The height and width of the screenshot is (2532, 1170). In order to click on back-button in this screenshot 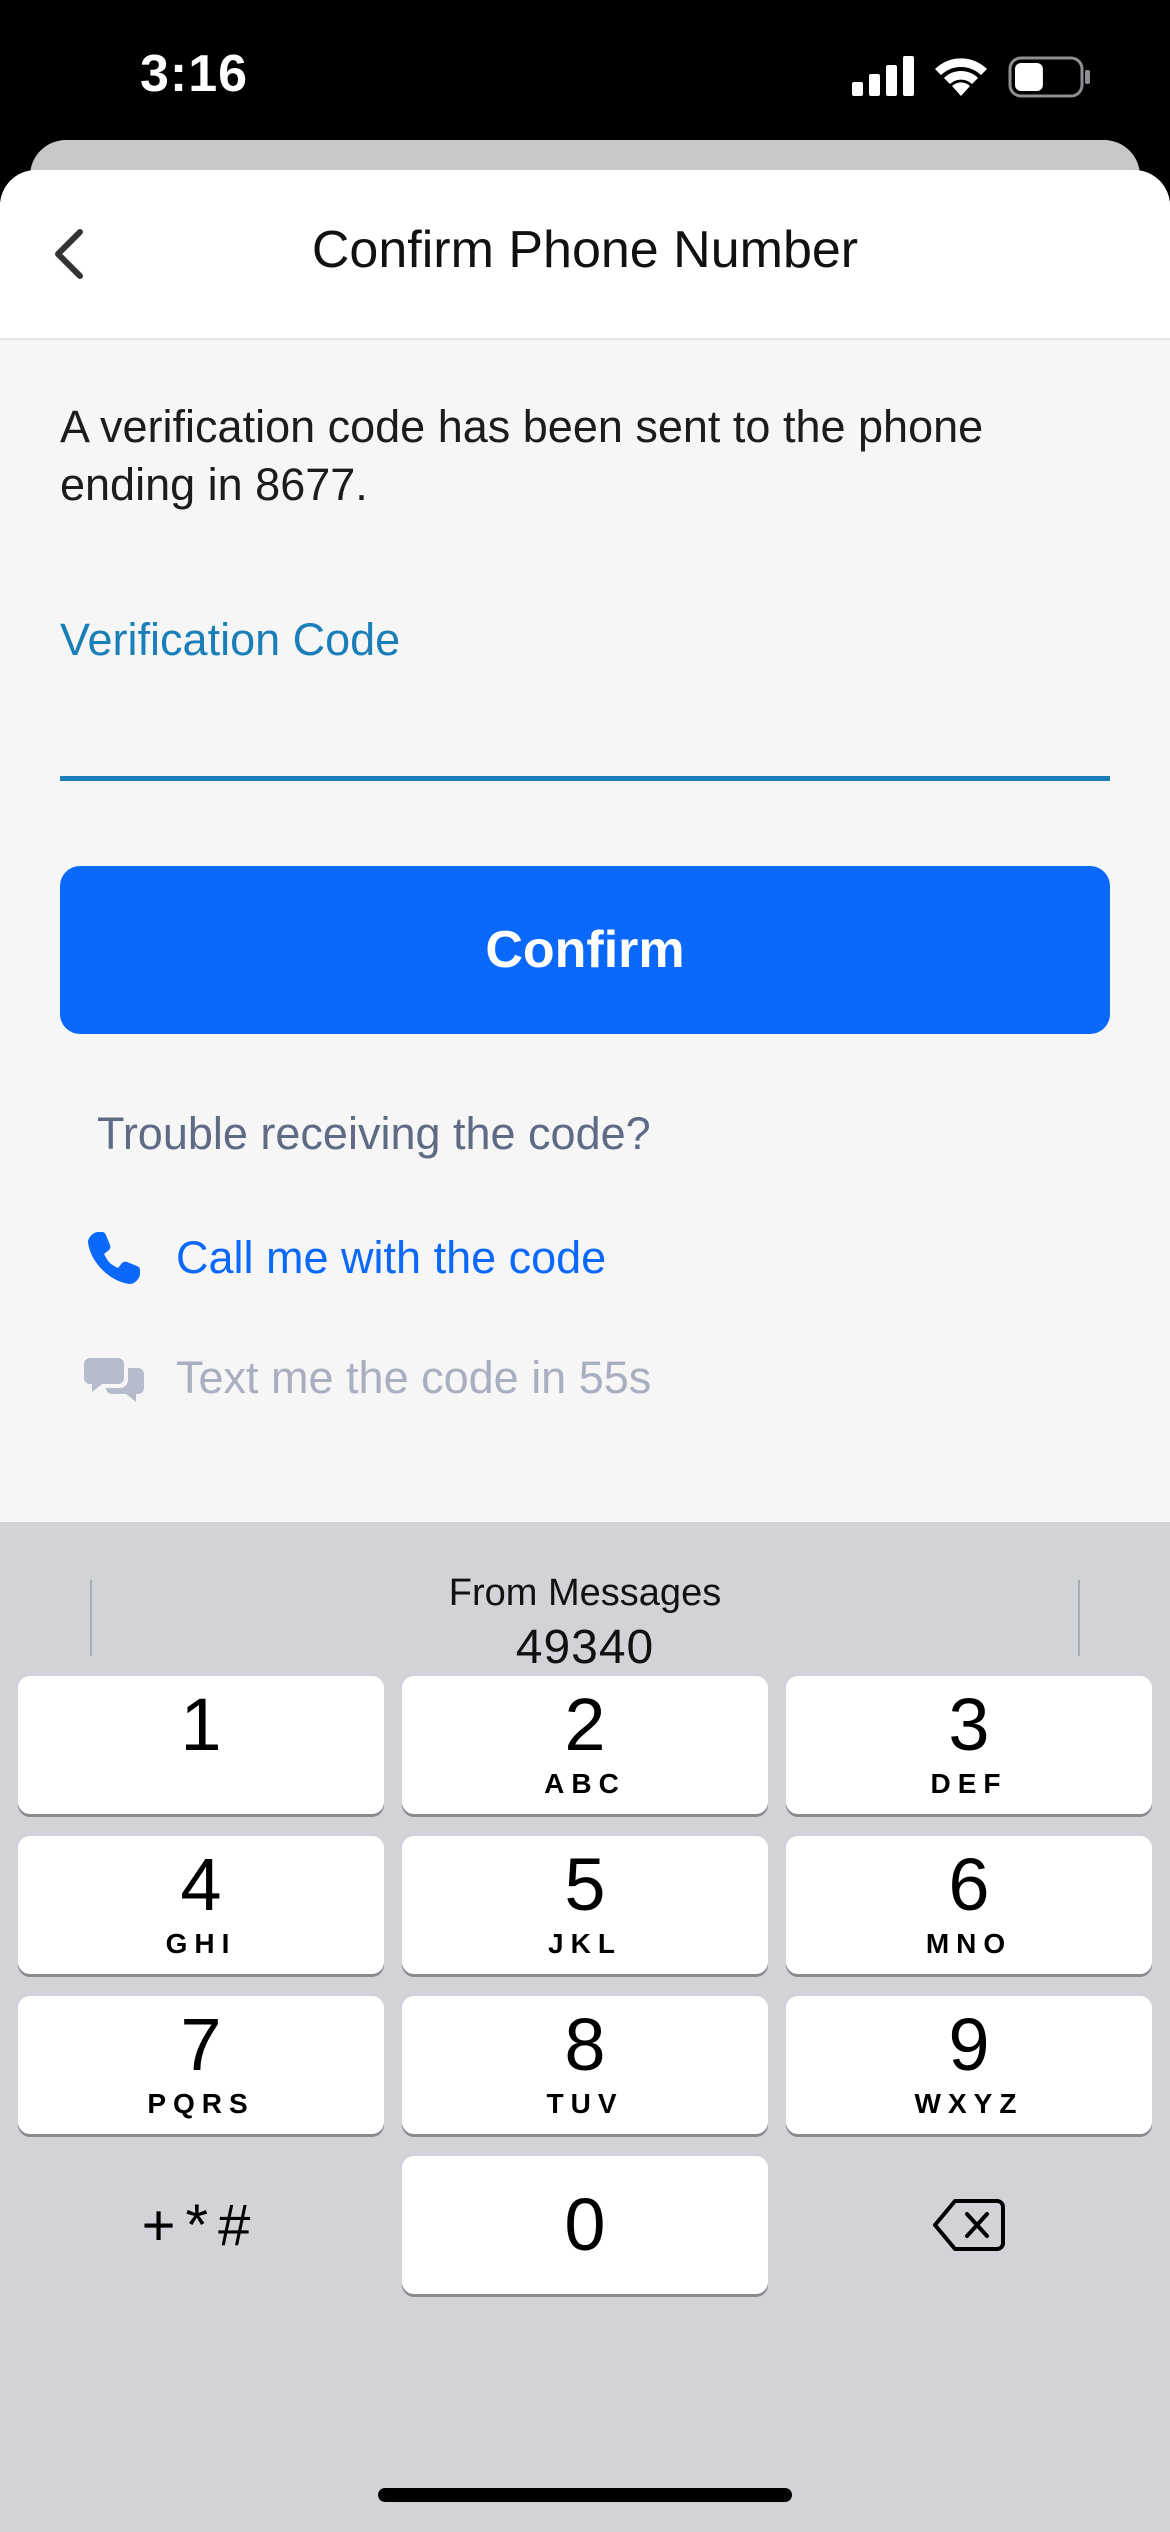, I will do `click(70, 254)`.